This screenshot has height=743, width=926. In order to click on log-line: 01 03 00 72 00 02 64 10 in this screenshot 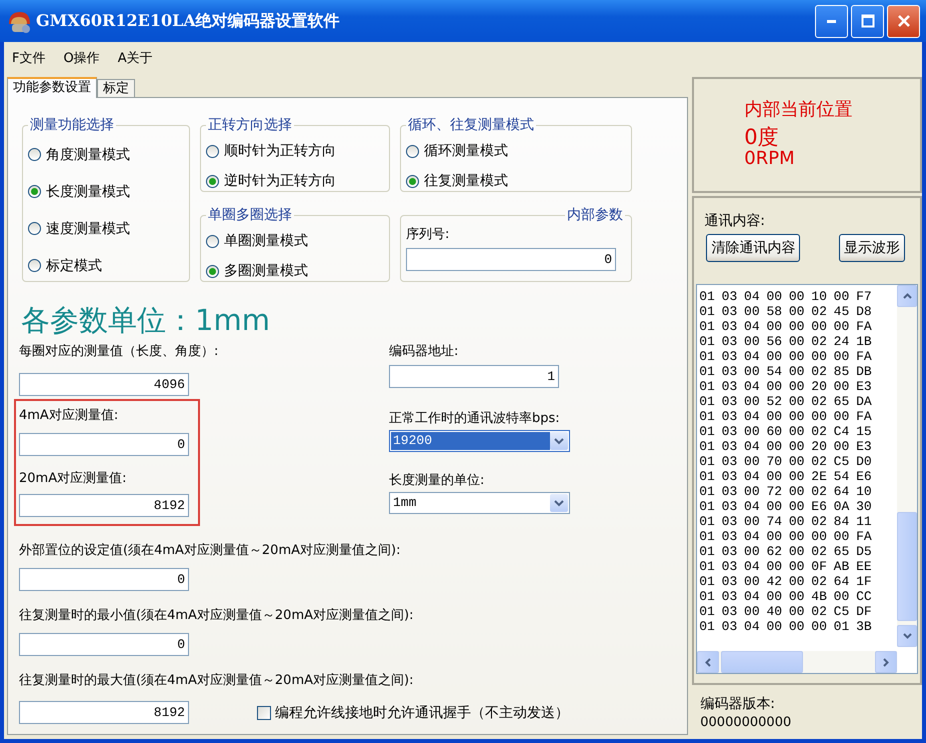, I will do `click(786, 491)`.